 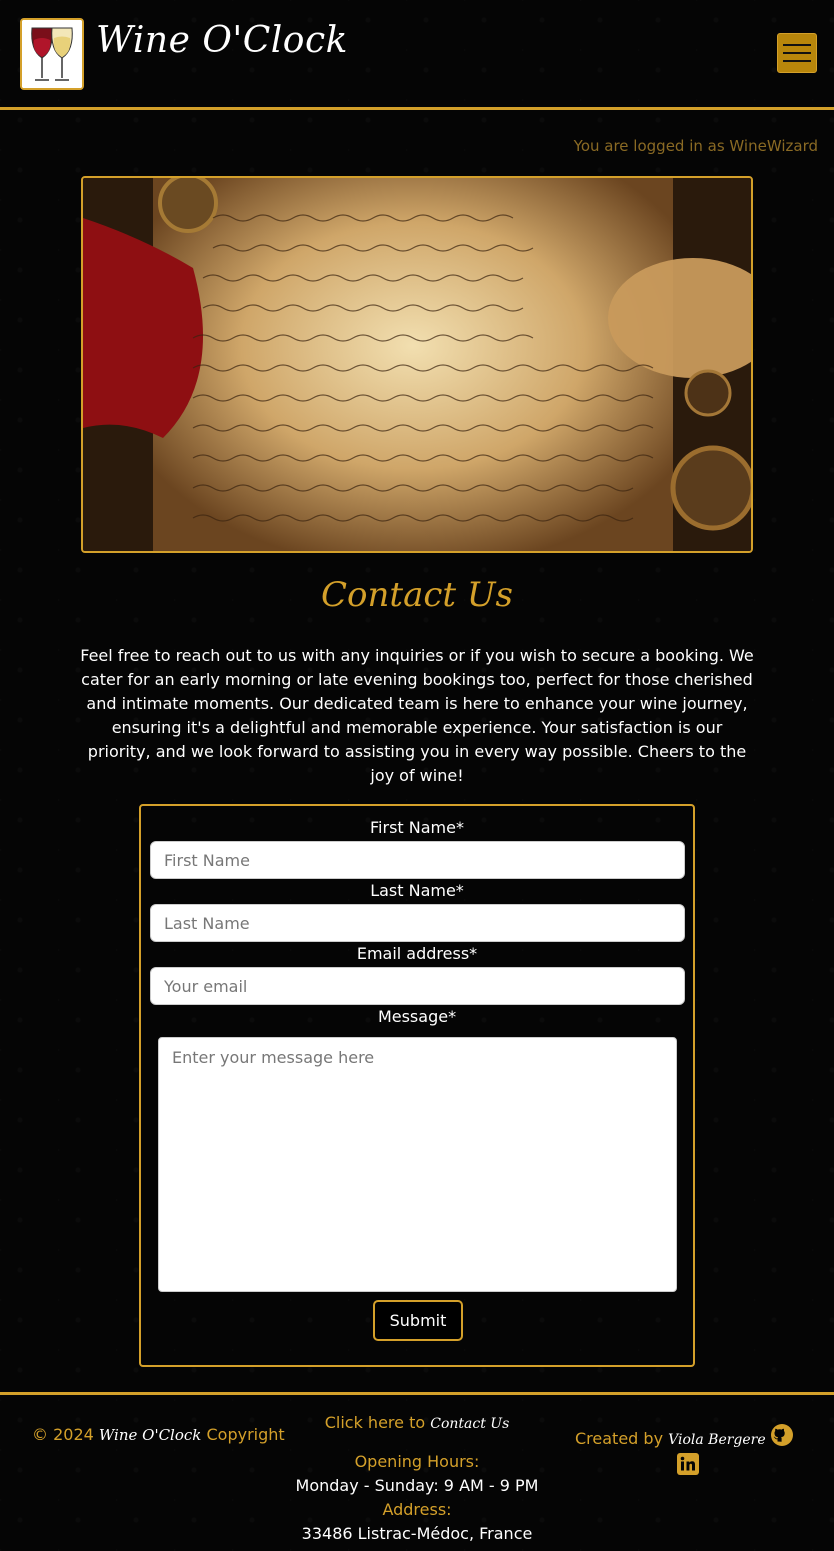 What do you see at coordinates (417, 1461) in the screenshot?
I see `opening-hours-label: Opening Hours:` at bounding box center [417, 1461].